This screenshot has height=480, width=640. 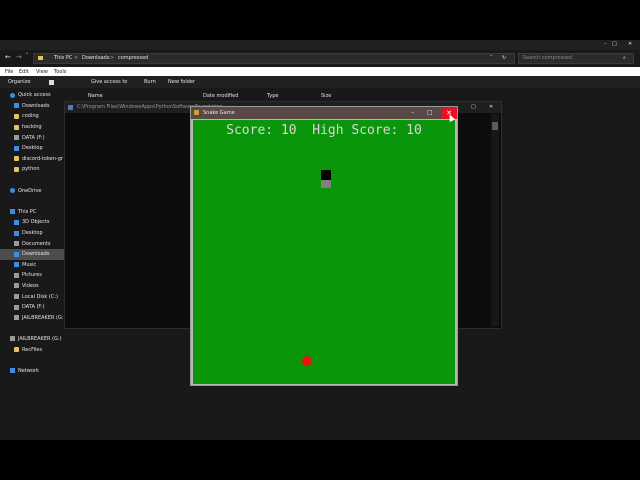 I want to click on sidebar-item: OneDrive, so click(x=32, y=190).